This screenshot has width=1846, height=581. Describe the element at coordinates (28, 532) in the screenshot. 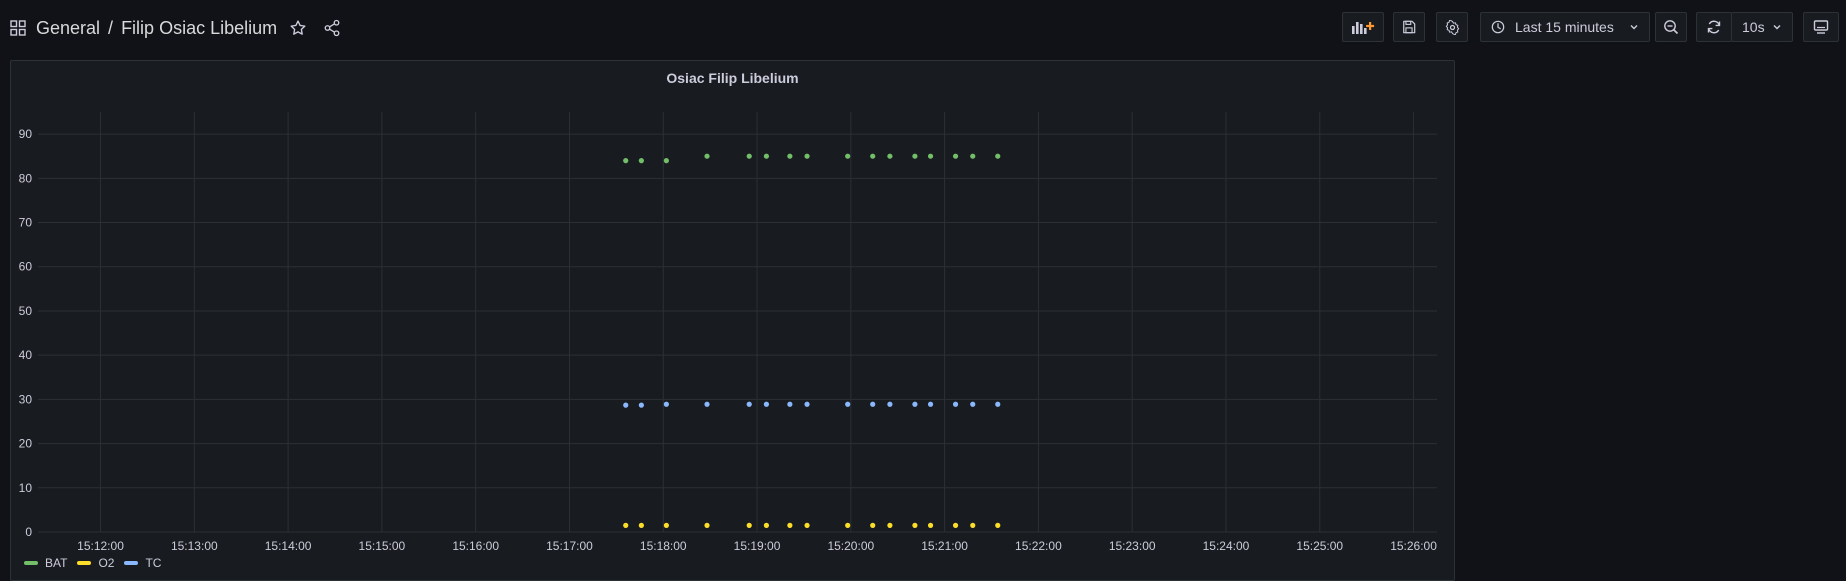

I see `y-tick-label: 0` at that location.